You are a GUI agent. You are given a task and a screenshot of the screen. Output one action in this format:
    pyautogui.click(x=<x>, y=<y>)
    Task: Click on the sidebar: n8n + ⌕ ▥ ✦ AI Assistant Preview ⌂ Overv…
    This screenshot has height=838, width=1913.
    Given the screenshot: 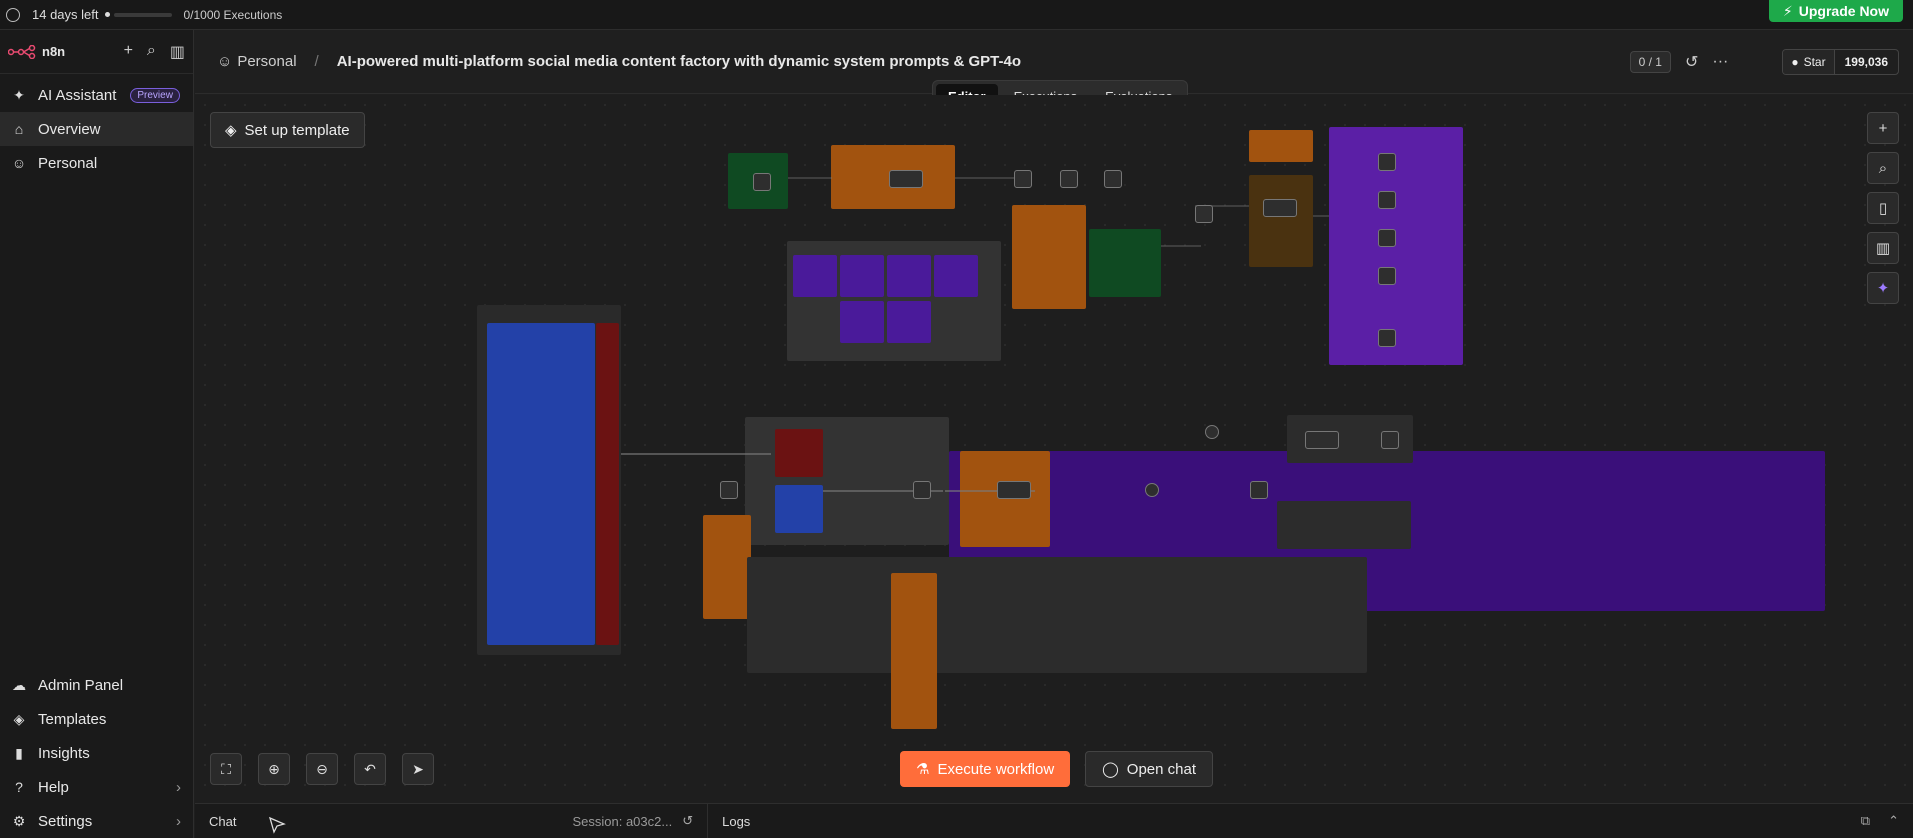 What is the action you would take?
    pyautogui.click(x=97, y=434)
    